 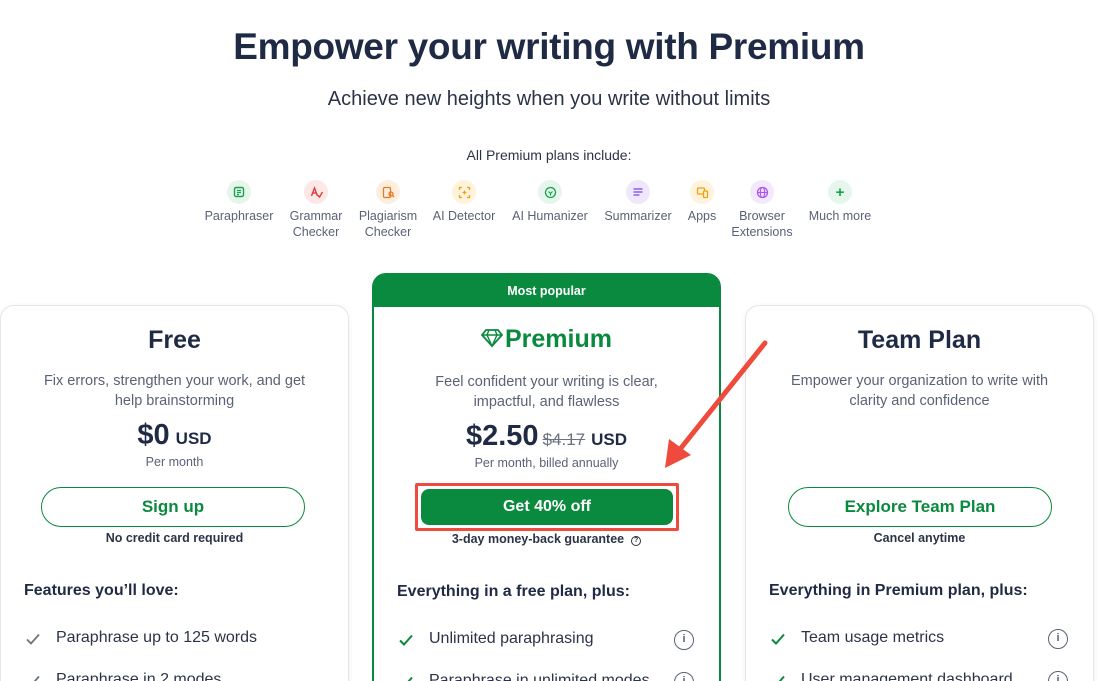 What do you see at coordinates (919, 340) in the screenshot?
I see `plan-name: Team Plan` at bounding box center [919, 340].